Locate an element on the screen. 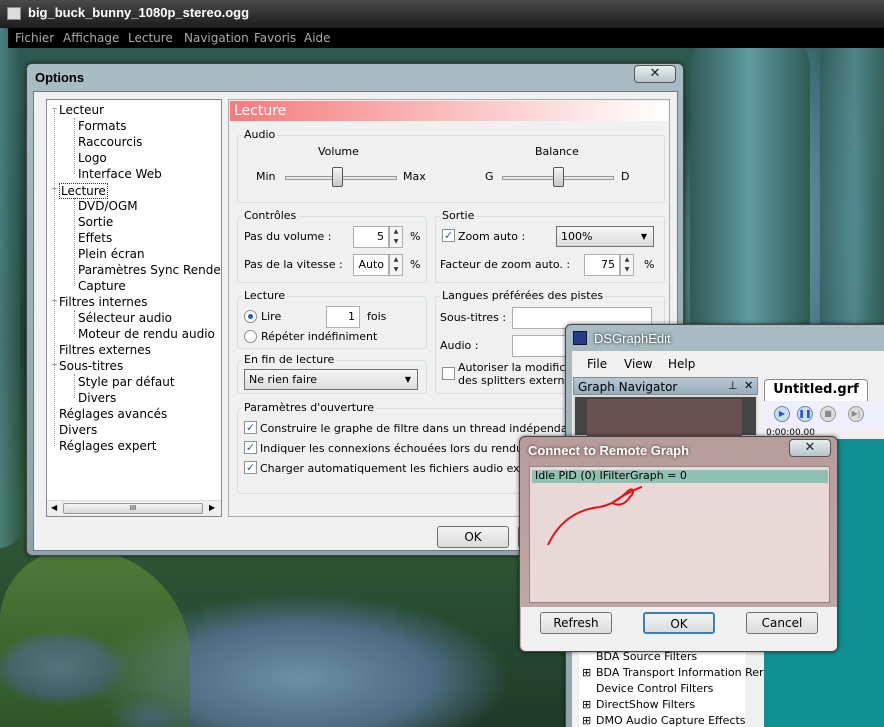 The width and height of the screenshot is (884, 727). graph-navigator-label: Graph Navigator is located at coordinates (628, 387).